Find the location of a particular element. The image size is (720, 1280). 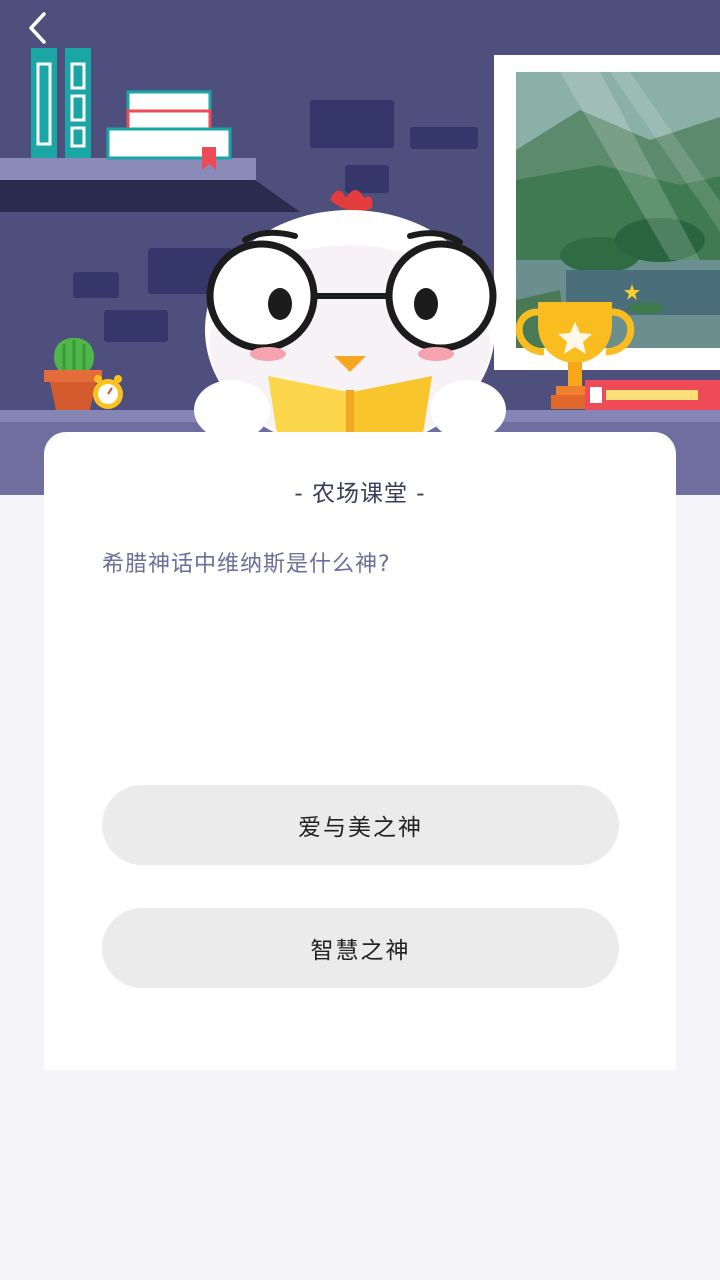

question-text: 希腊神话中维纳斯是什么神? is located at coordinates (246, 564).